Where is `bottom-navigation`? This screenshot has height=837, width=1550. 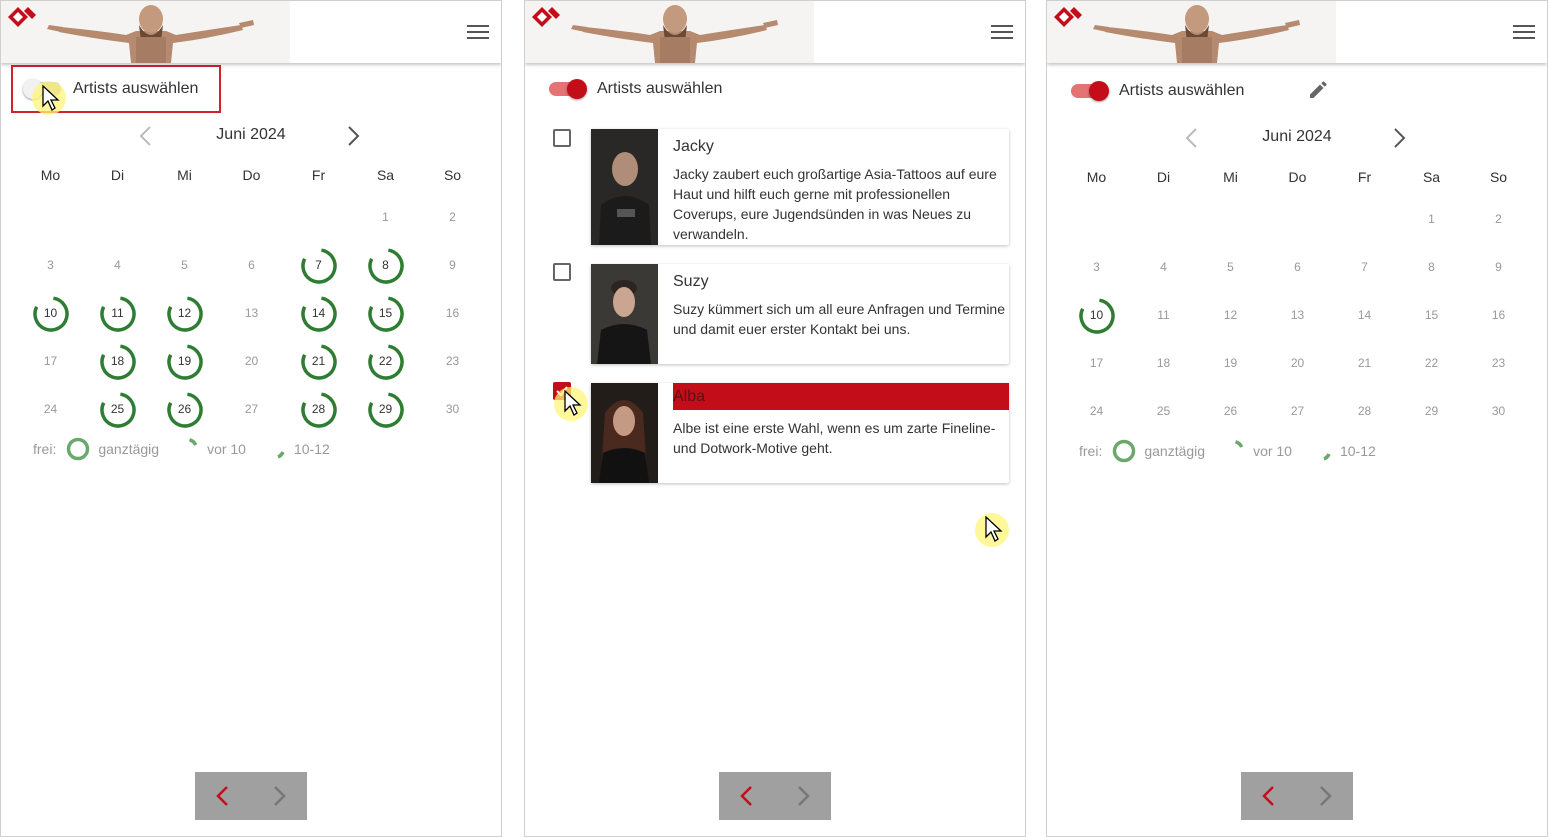
bottom-navigation is located at coordinates (251, 796).